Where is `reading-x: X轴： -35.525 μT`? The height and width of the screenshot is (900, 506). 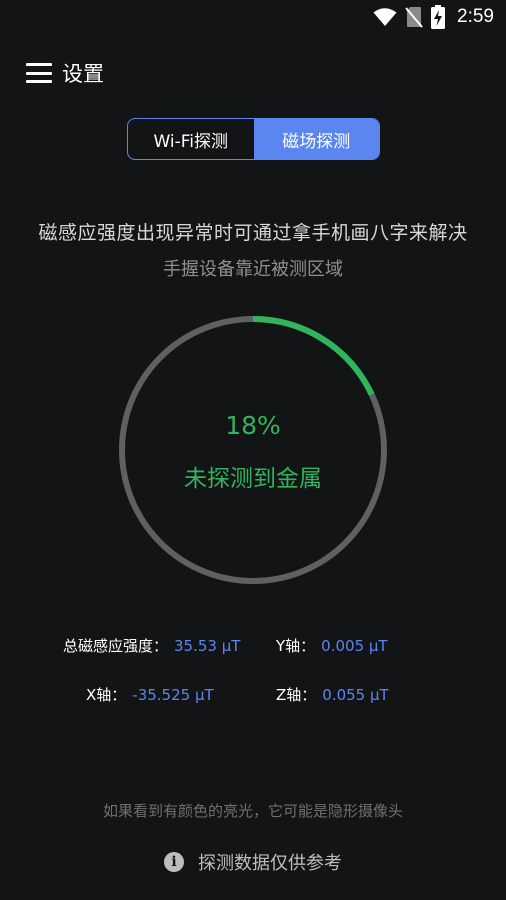 reading-x: X轴： -35.525 μT is located at coordinates (150, 694).